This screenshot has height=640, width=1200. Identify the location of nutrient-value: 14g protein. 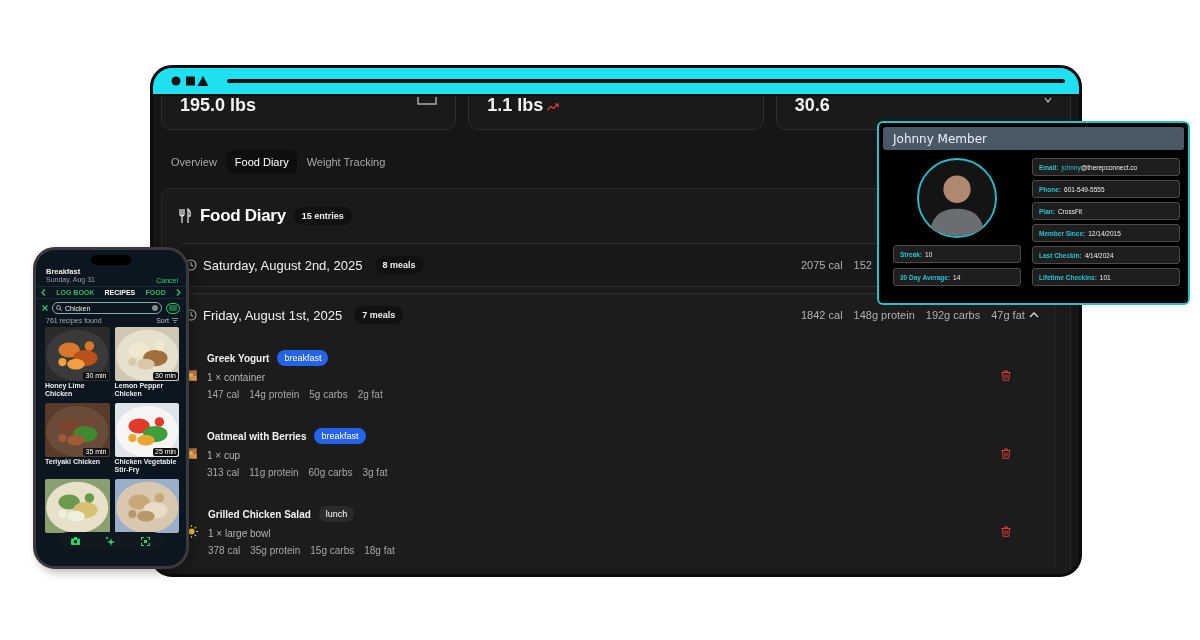
(274, 394).